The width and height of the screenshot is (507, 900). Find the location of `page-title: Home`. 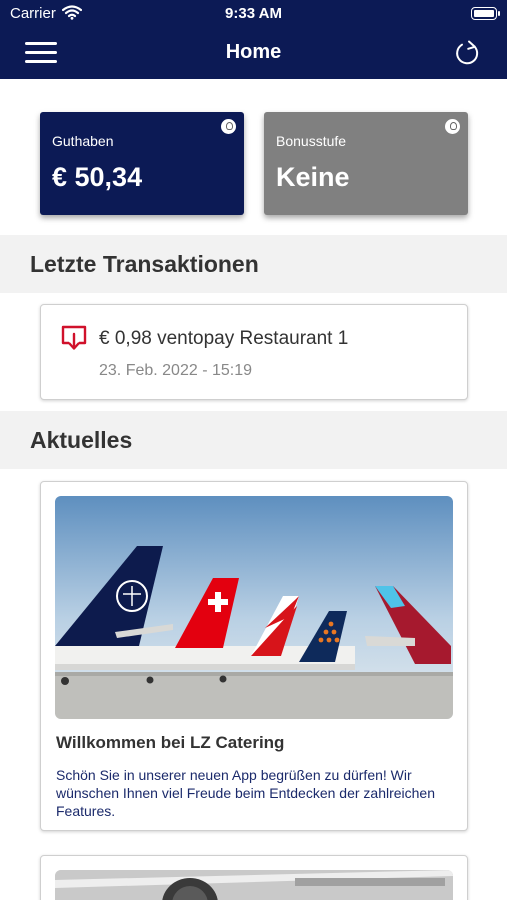

page-title: Home is located at coordinates (253, 52).